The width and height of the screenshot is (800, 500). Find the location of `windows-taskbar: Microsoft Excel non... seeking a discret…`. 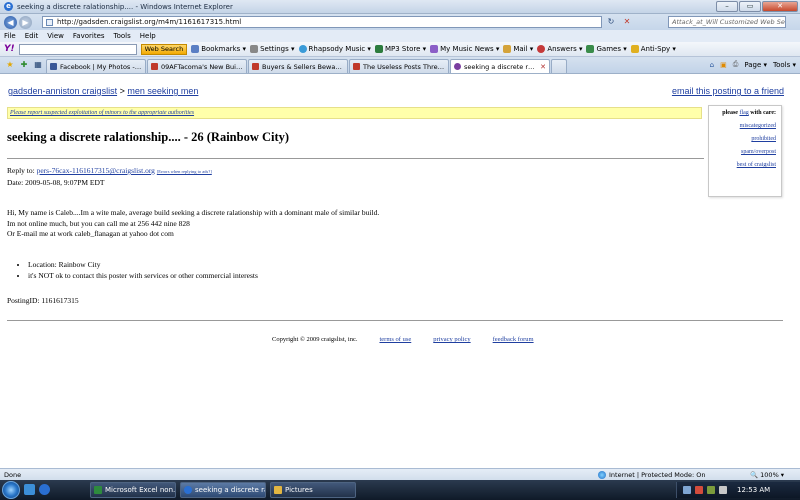

windows-taskbar: Microsoft Excel non... seeking a discret… is located at coordinates (400, 490).